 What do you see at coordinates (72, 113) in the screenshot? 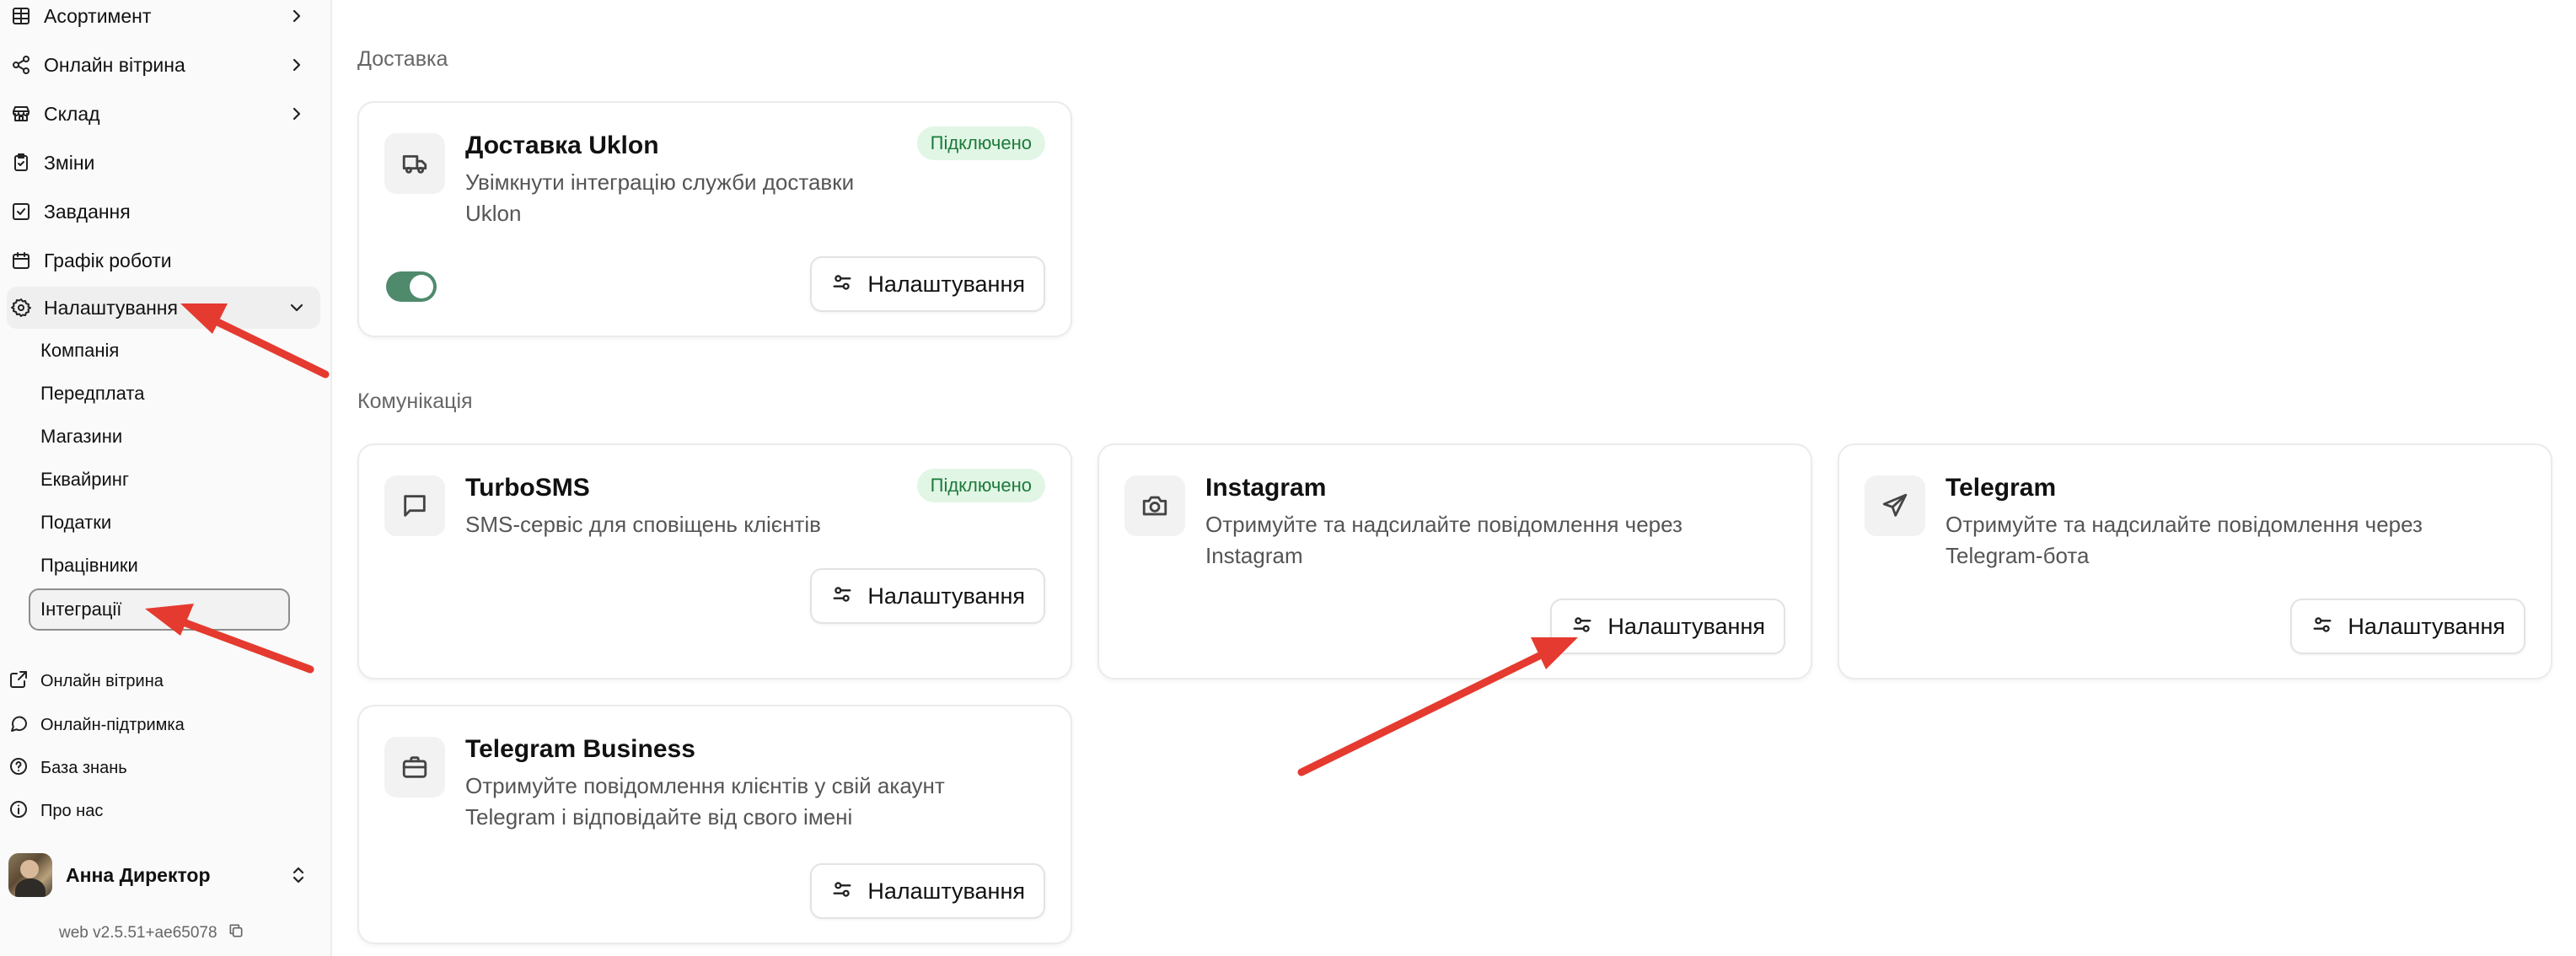
I see `sidebar-item-label: Склад` at bounding box center [72, 113].